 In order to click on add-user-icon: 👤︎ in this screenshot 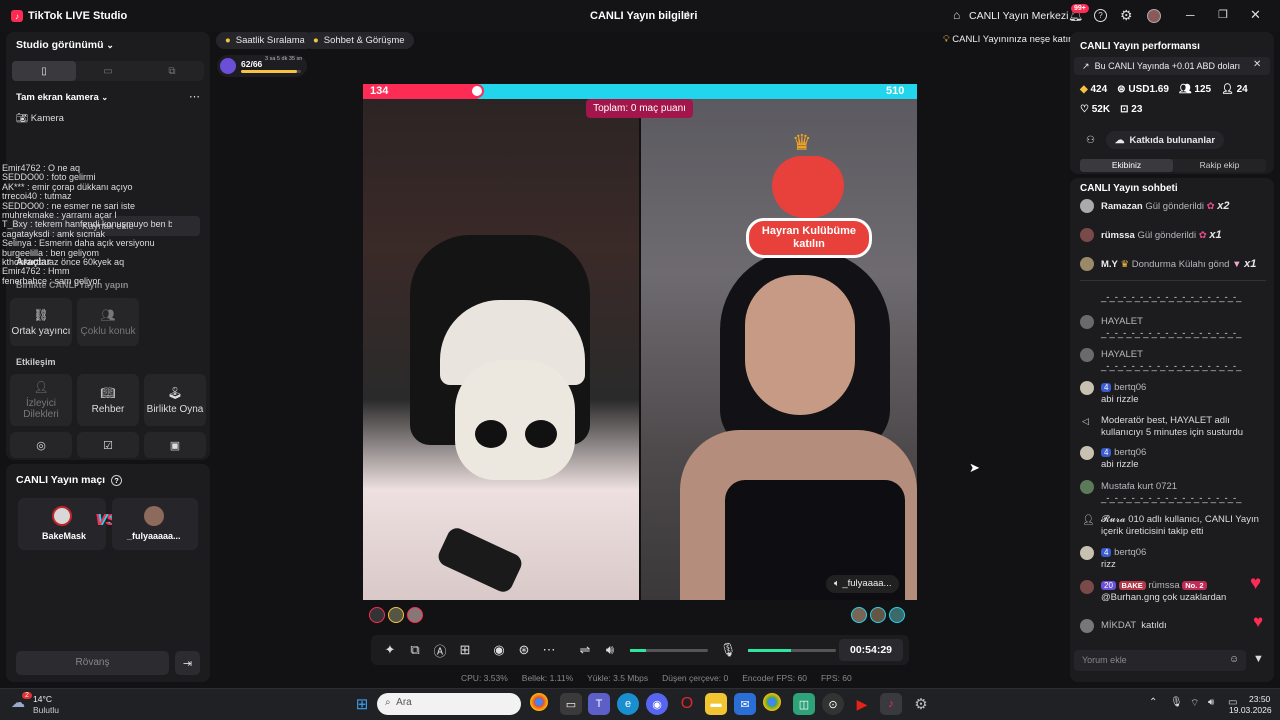, I will do `click(1227, 89)`.